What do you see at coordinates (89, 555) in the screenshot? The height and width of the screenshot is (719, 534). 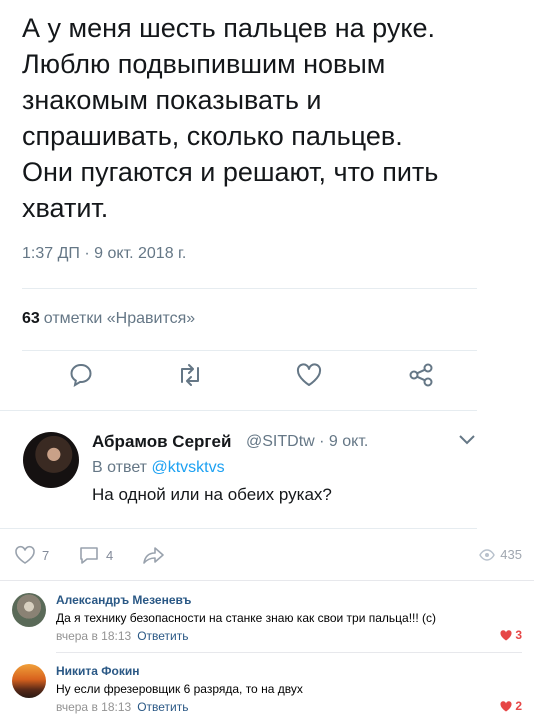 I see `comment-icon` at bounding box center [89, 555].